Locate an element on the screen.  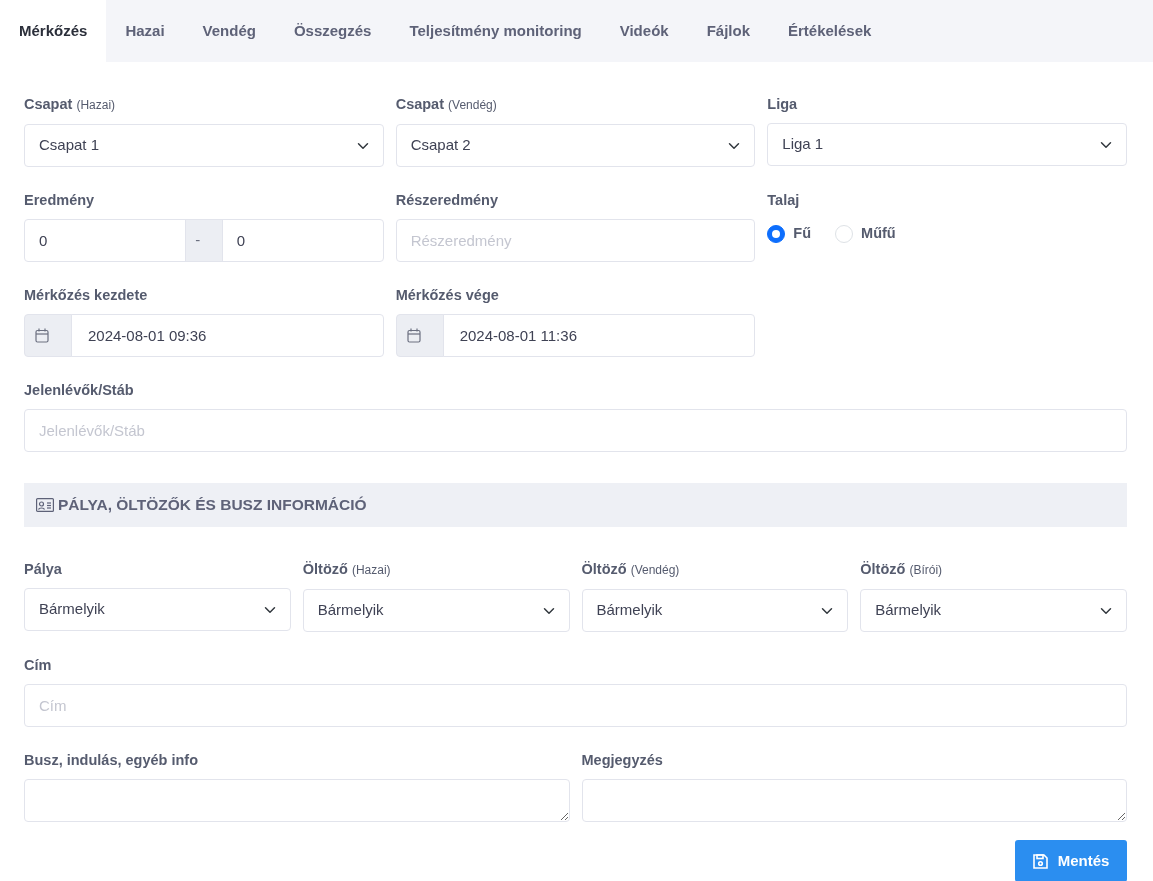
radio-label: Fű is located at coordinates (802, 233).